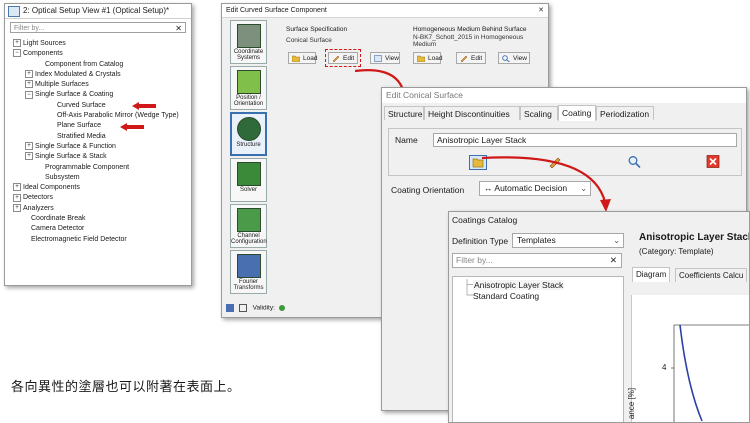 This screenshot has width=750, height=423. I want to click on tree-item: Subsystem, so click(92, 178).